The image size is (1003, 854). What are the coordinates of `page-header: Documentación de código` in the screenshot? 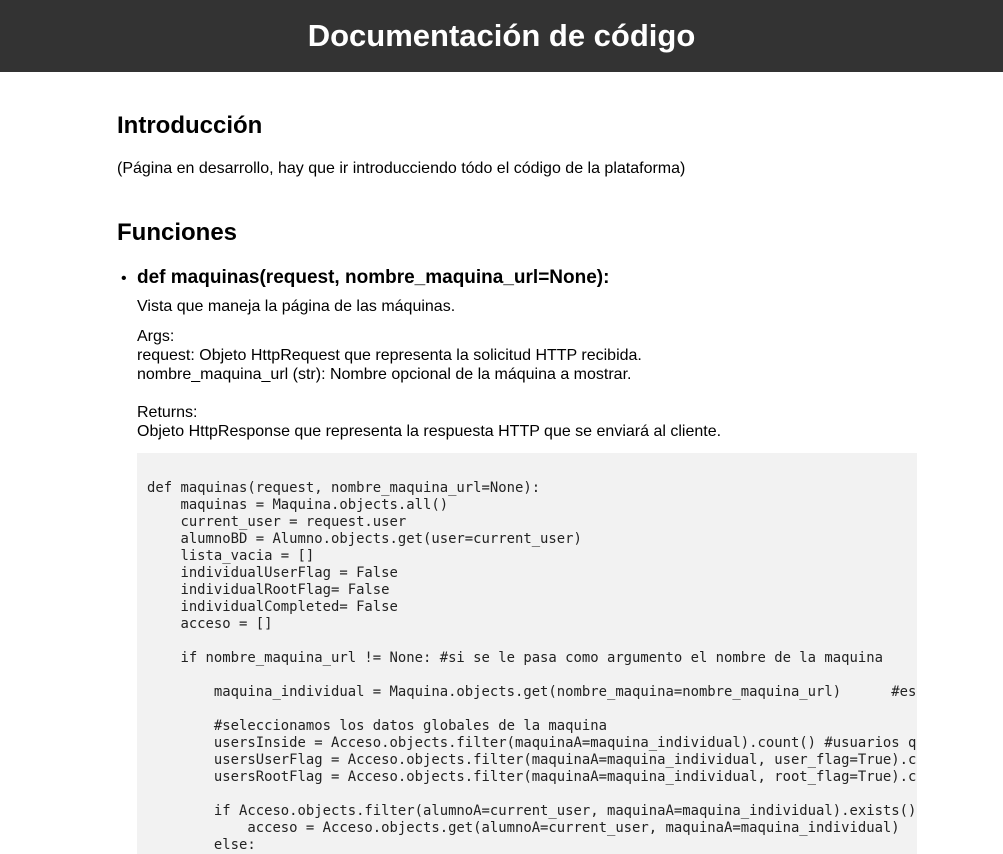 It's located at (501, 36).